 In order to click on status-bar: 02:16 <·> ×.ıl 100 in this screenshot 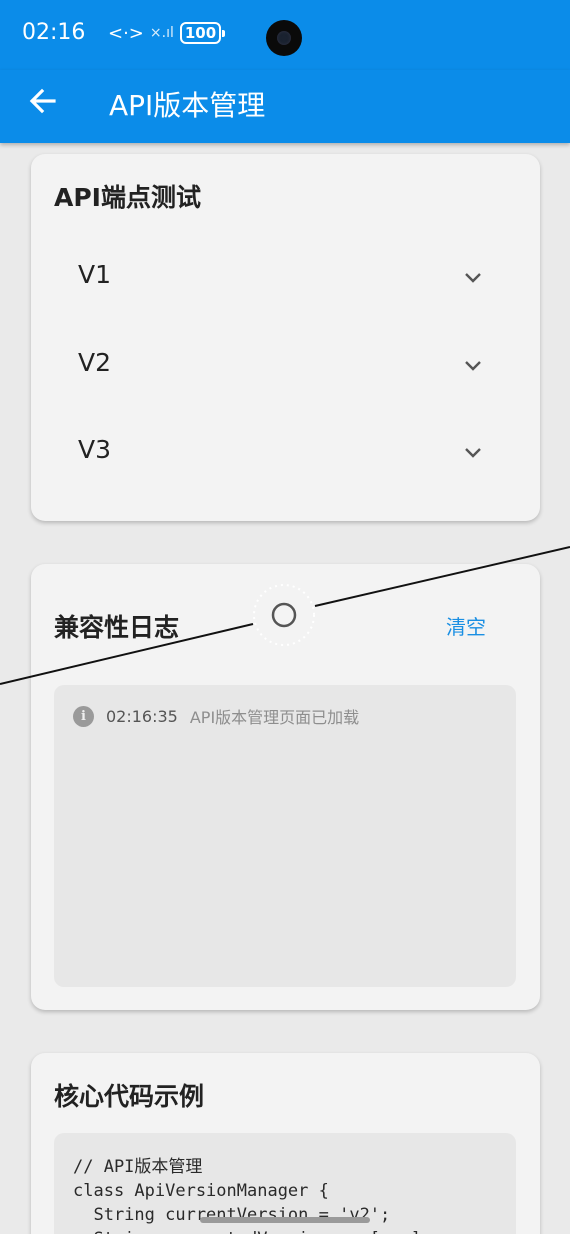, I will do `click(285, 35)`.